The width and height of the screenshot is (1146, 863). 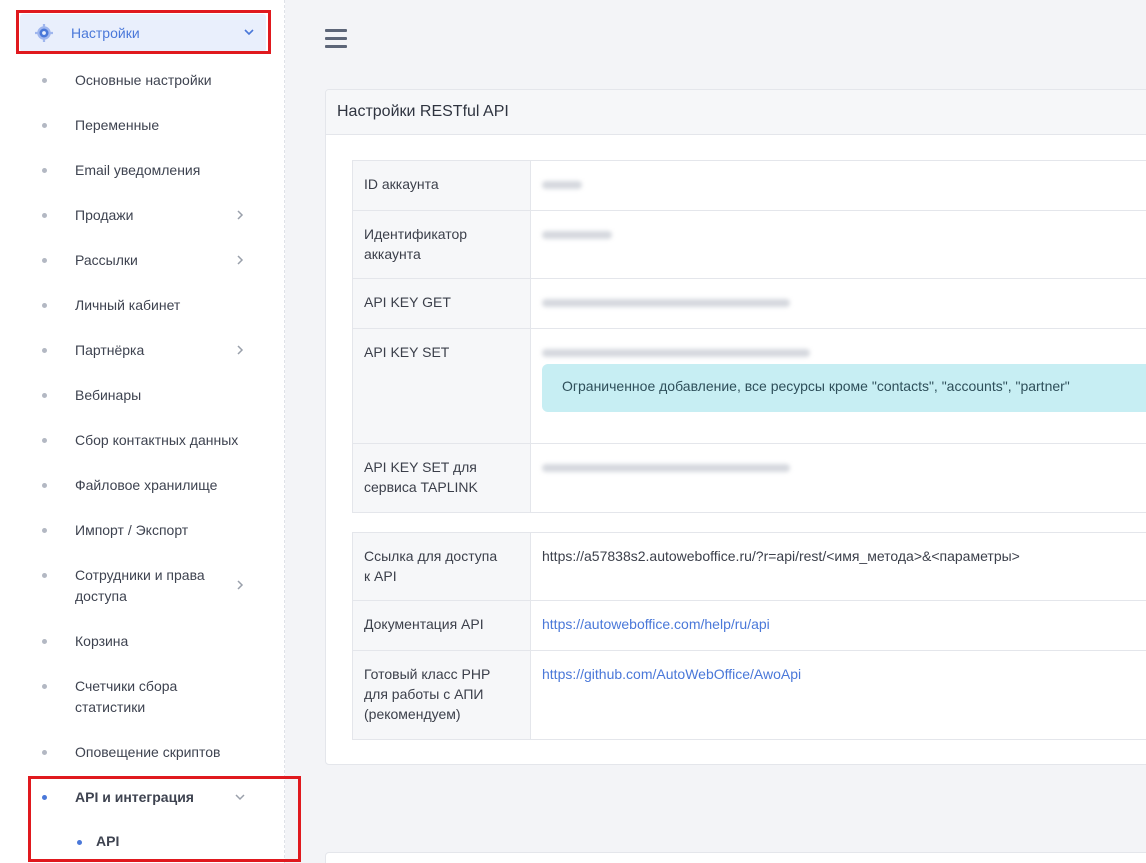 I want to click on api-key-get-value, so click(x=666, y=302).